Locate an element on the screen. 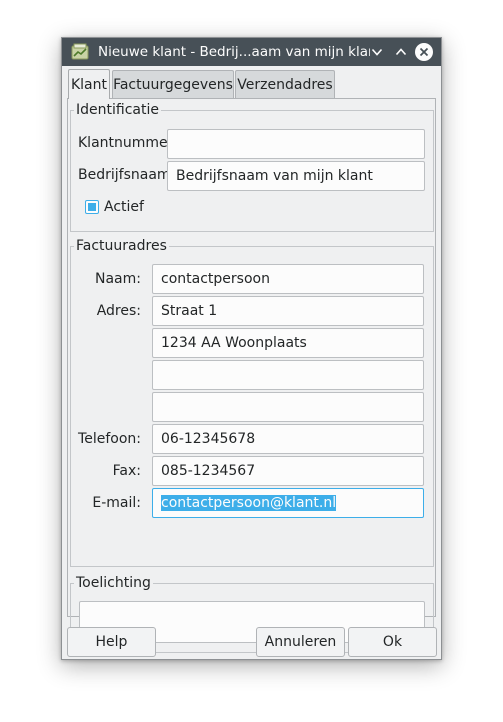  close-icon is located at coordinates (424, 52).